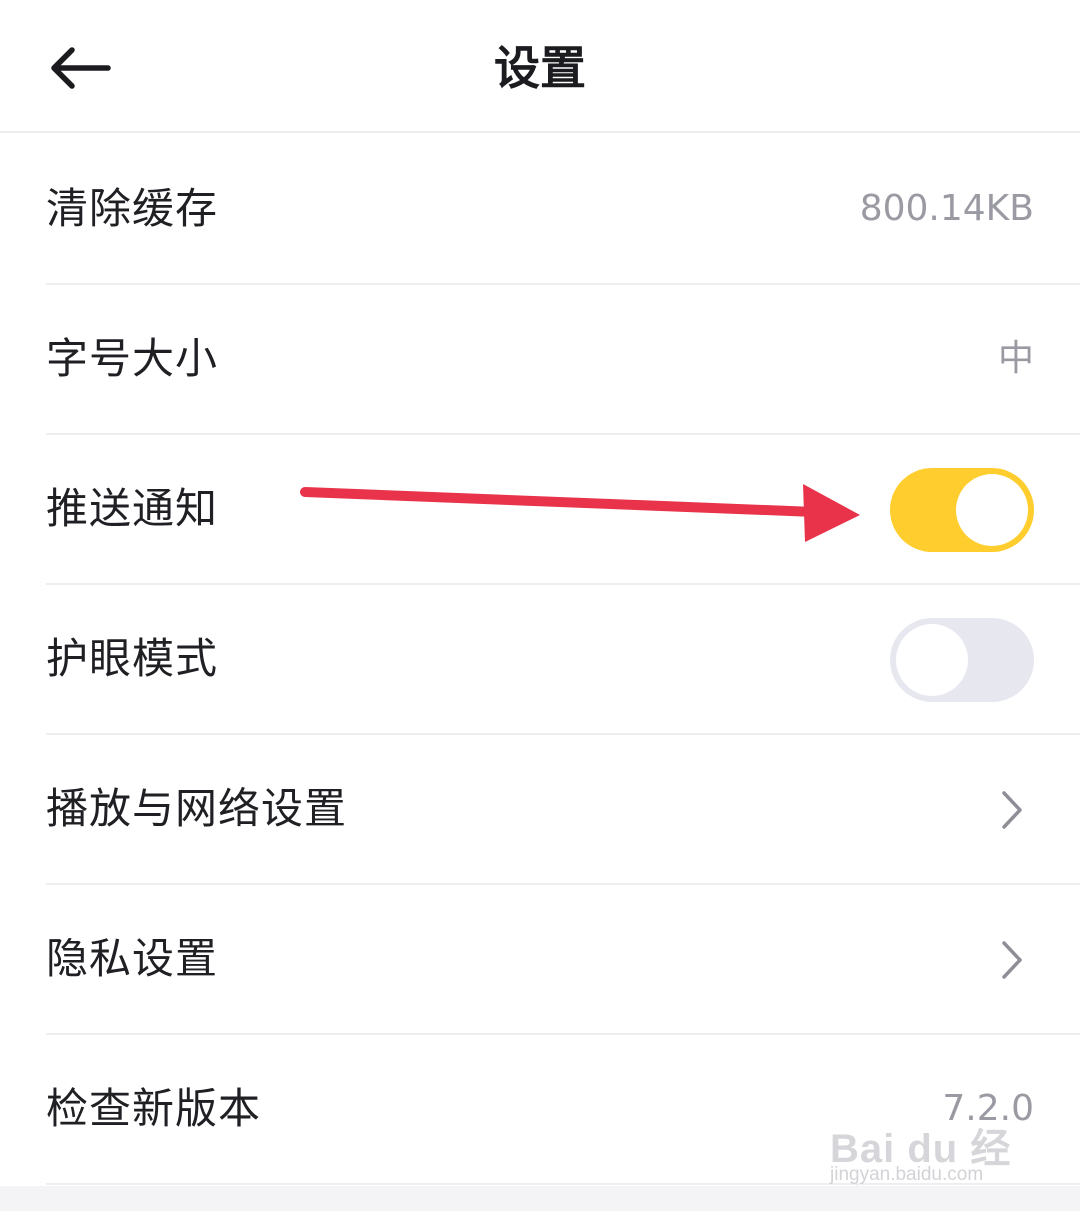 The width and height of the screenshot is (1080, 1211). I want to click on setting-label: 隐私设置, so click(132, 958).